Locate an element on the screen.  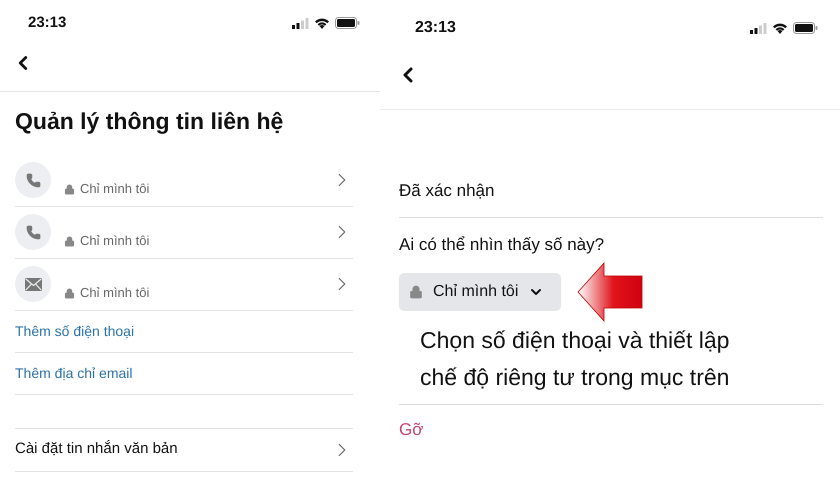
verified-status: Đã xác nhận is located at coordinates (446, 191).